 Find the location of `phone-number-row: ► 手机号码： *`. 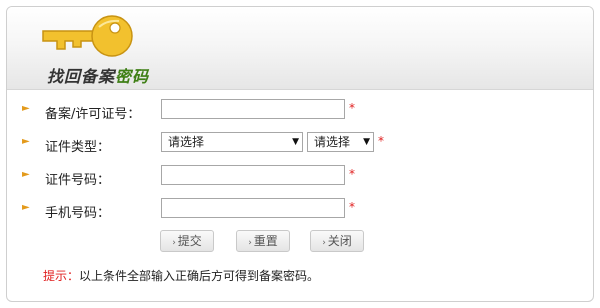

phone-number-row: ► 手机号码： * is located at coordinates (300, 210).